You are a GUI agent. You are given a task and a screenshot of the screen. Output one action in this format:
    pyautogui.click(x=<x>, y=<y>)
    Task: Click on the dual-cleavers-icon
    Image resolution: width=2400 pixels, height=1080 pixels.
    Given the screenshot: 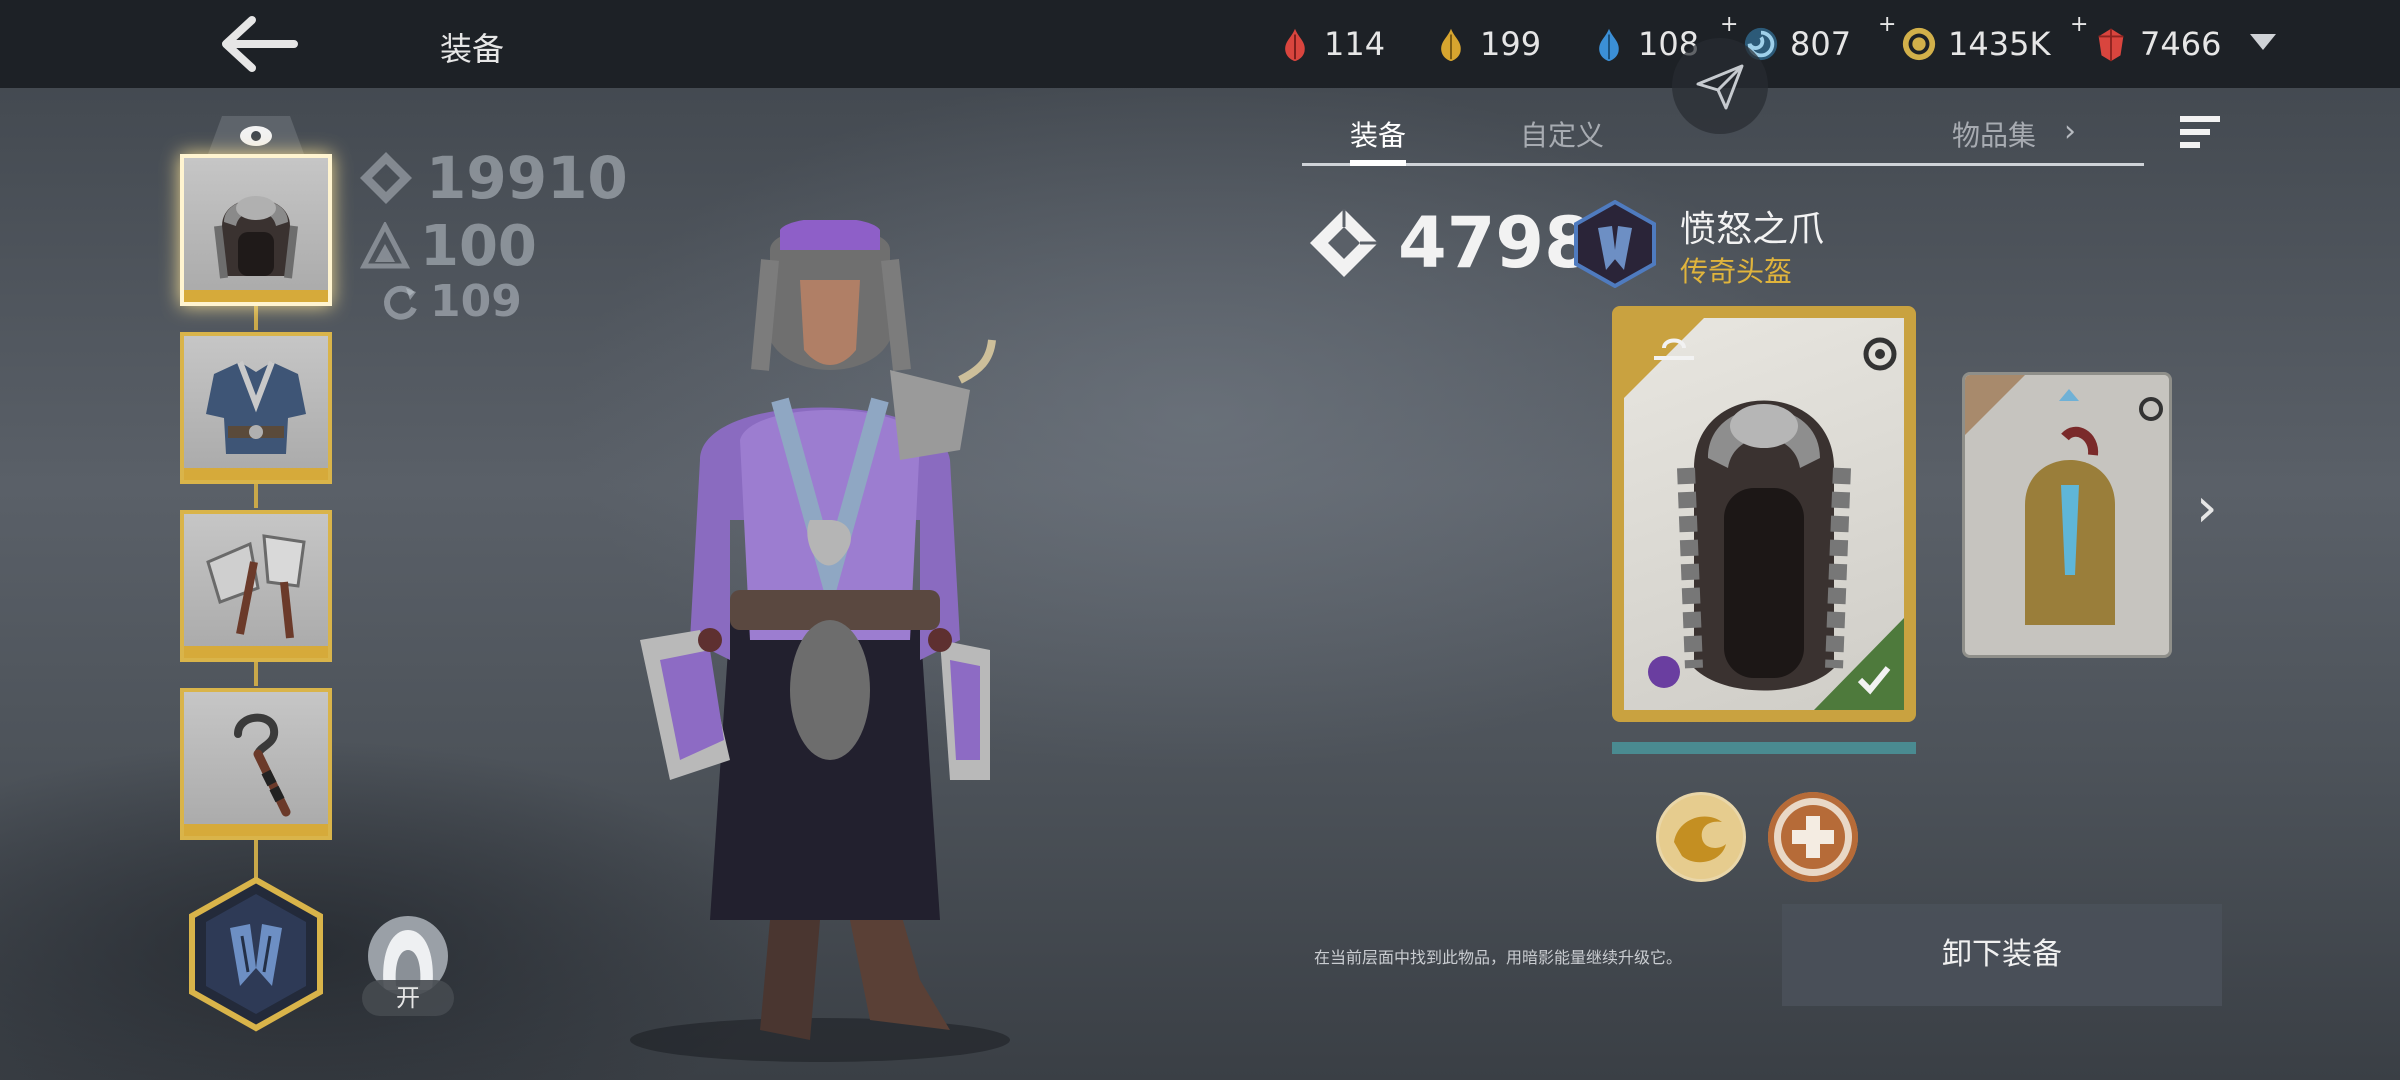 What is the action you would take?
    pyautogui.click(x=256, y=586)
    